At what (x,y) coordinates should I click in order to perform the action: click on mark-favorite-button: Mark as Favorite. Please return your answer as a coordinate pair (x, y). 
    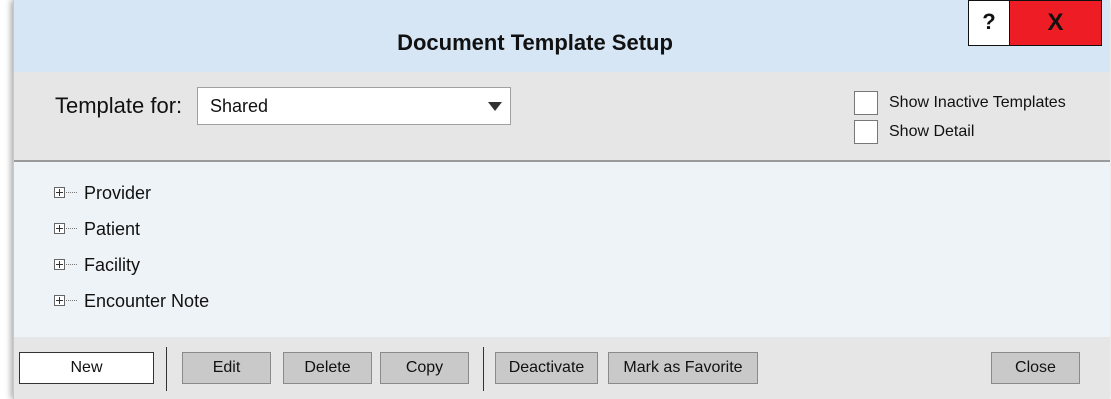
    Looking at the image, I should click on (683, 368).